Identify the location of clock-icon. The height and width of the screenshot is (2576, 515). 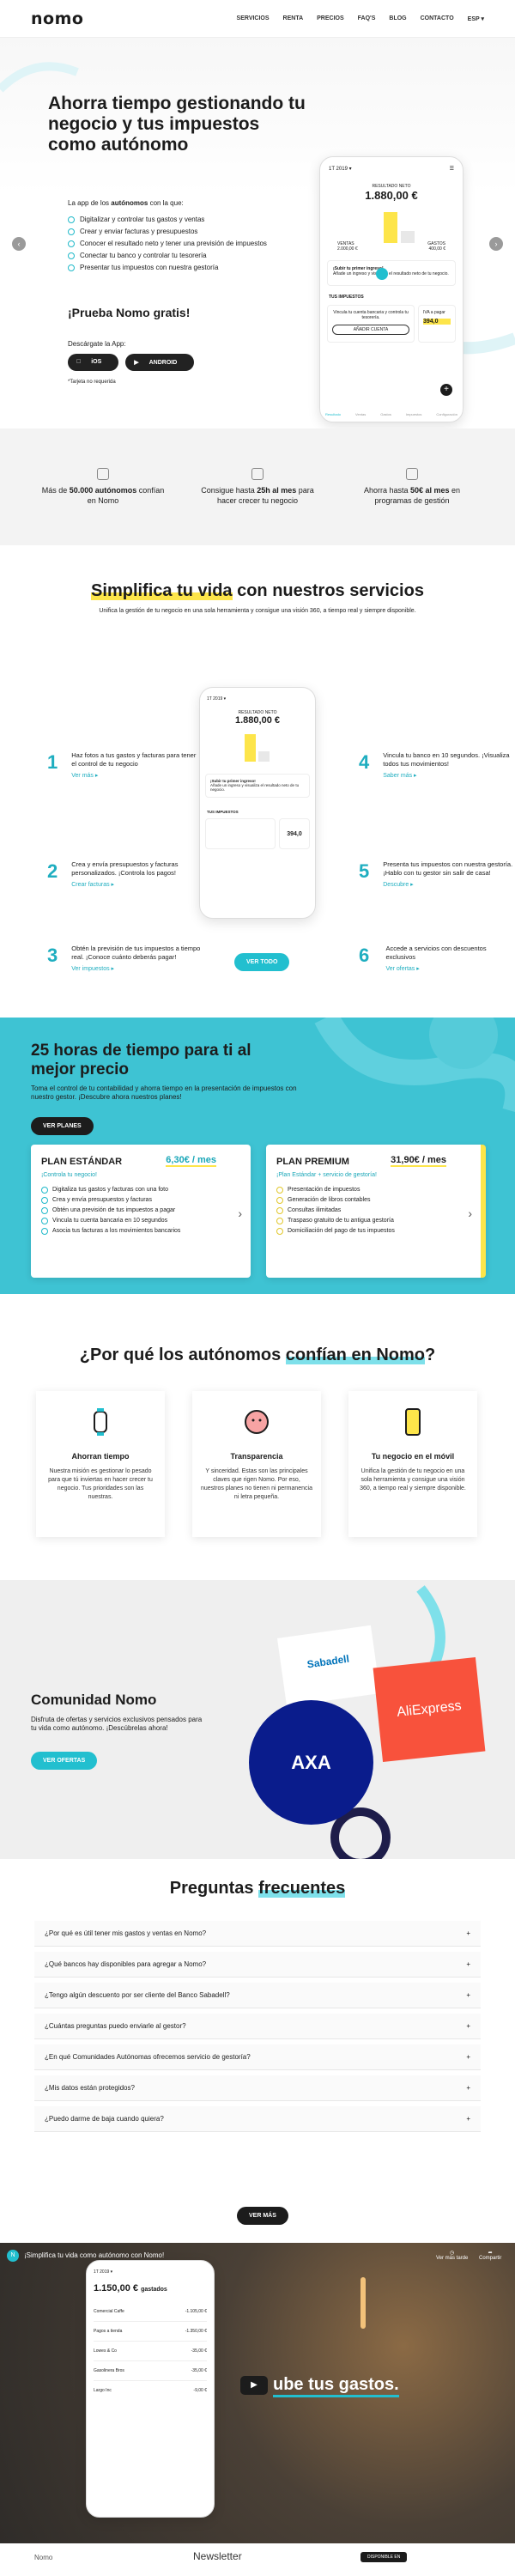
(257, 474).